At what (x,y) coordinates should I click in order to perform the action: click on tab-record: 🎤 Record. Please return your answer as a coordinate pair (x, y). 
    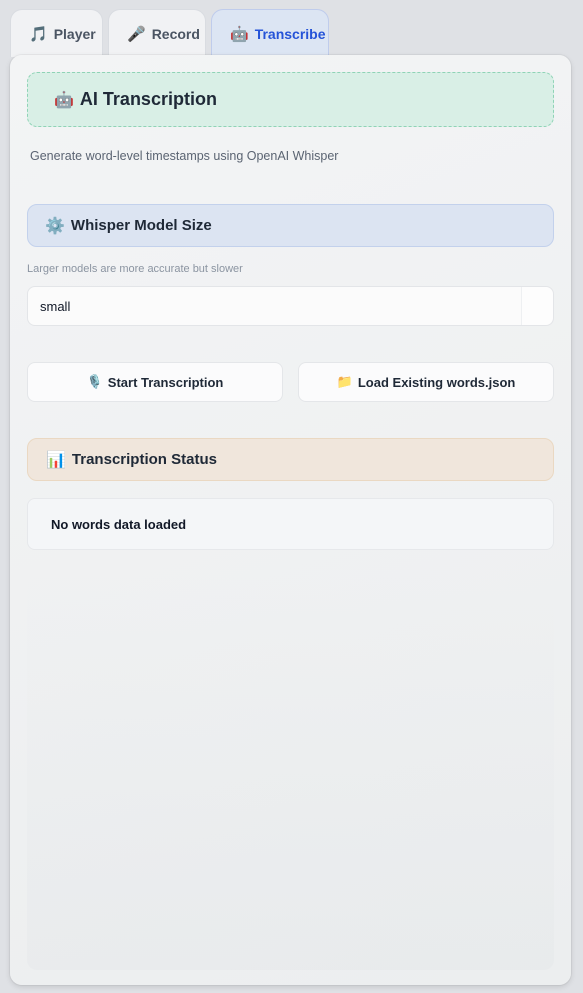
    Looking at the image, I should click on (157, 33).